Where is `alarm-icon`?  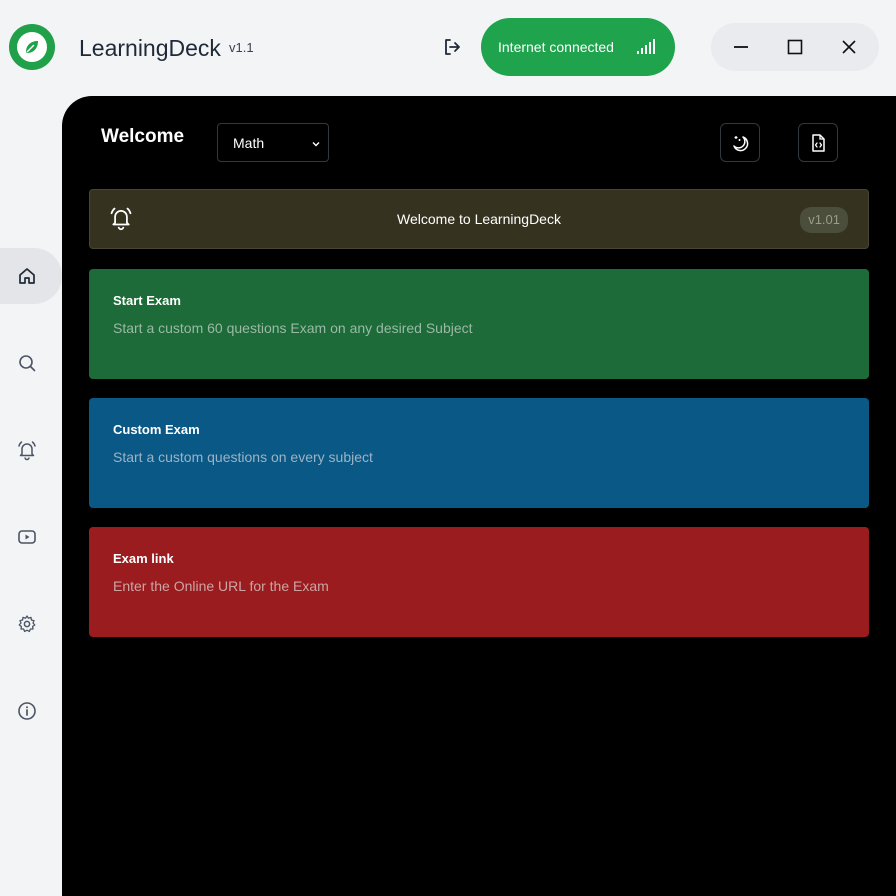 alarm-icon is located at coordinates (27, 451).